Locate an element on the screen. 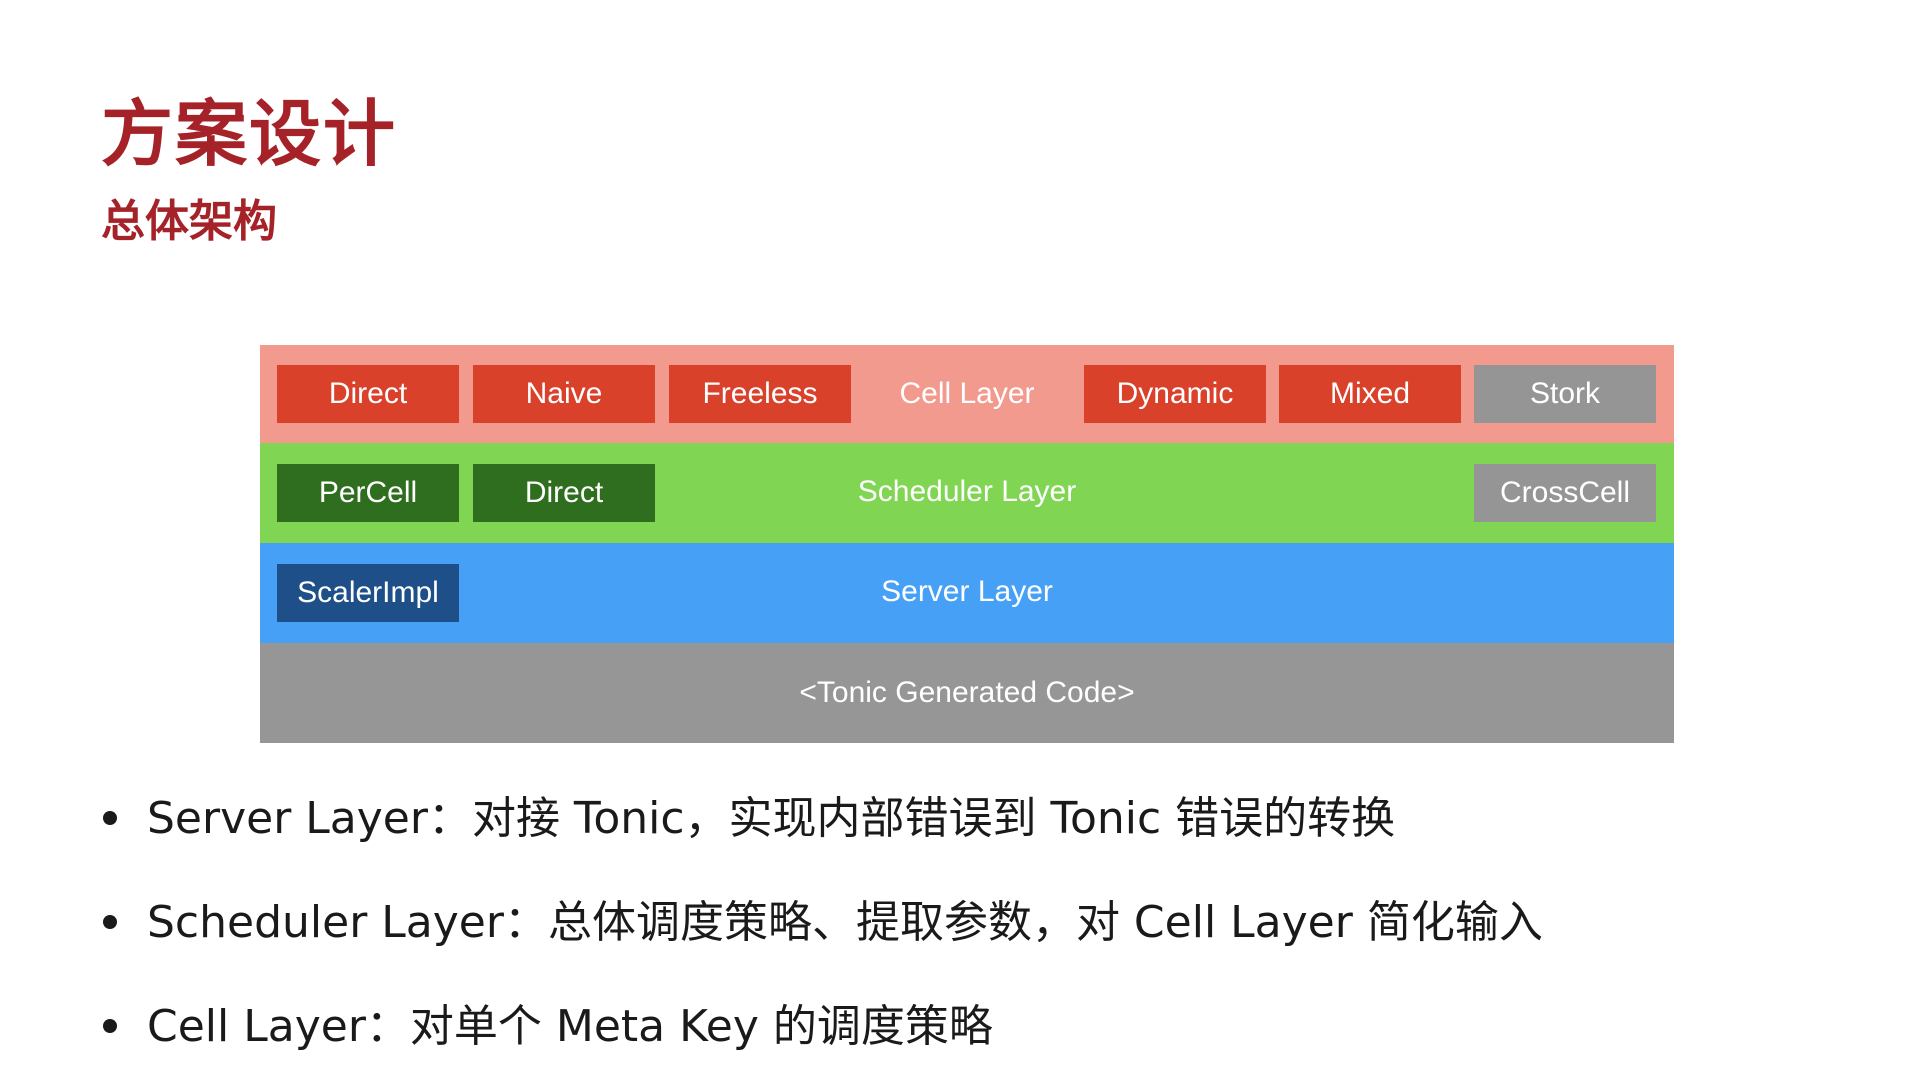  scheduler-box-direct: Direct is located at coordinates (564, 493).